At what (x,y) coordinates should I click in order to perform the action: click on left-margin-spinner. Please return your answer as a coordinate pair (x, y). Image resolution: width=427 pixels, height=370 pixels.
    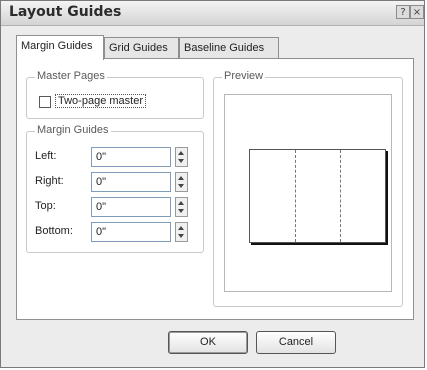
    Looking at the image, I should click on (181, 157).